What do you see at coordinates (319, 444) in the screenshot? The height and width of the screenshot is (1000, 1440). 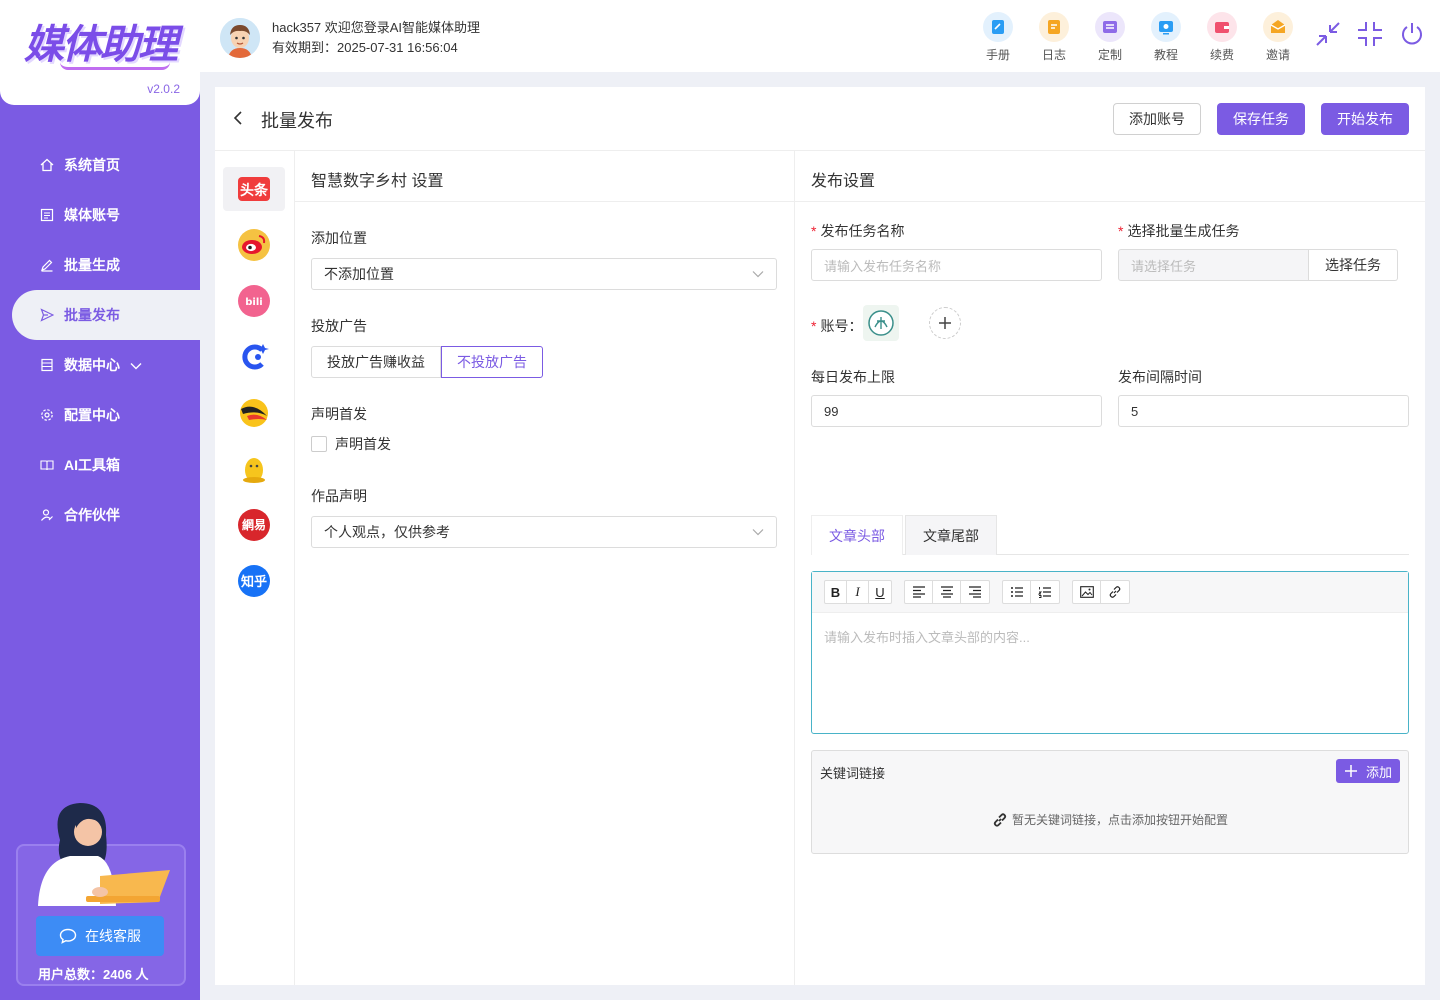 I see `original-checkbox` at bounding box center [319, 444].